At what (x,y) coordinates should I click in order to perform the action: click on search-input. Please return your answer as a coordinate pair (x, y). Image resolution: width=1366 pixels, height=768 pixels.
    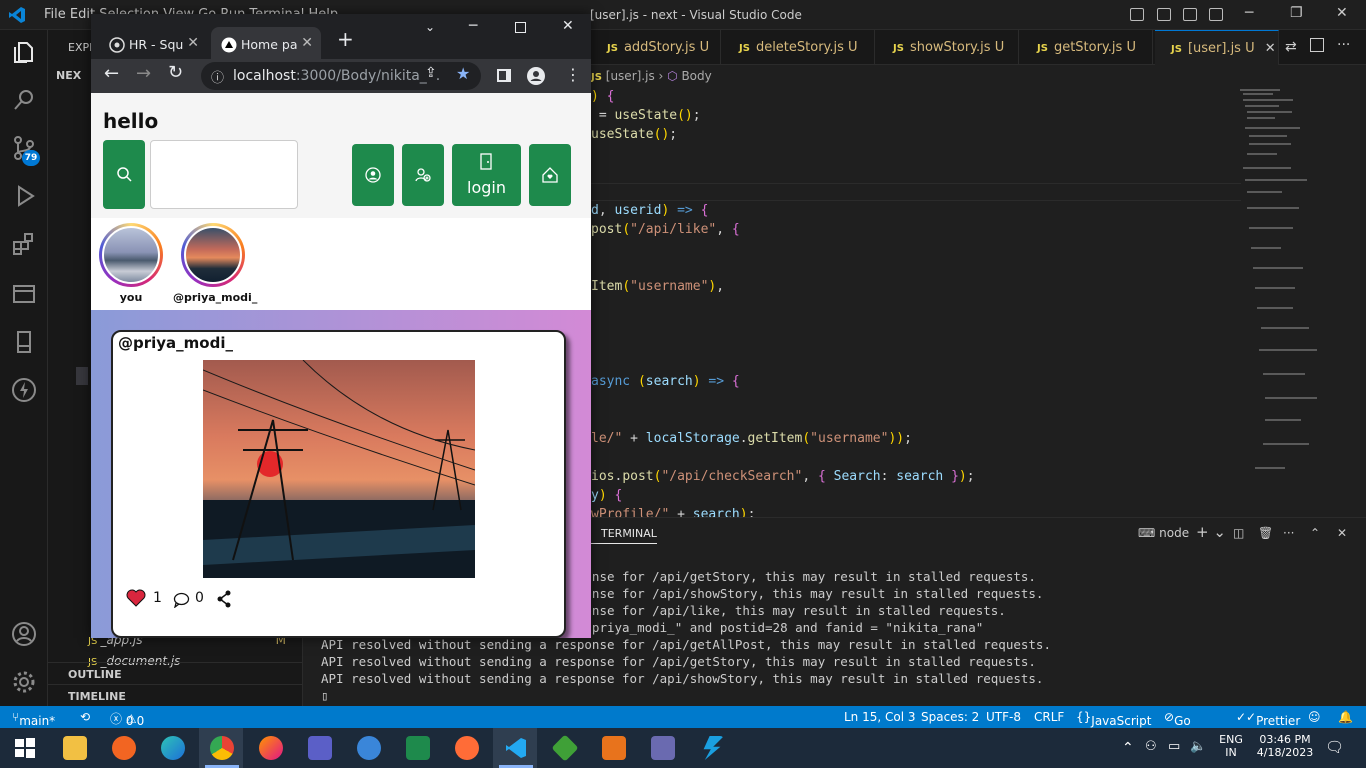
    Looking at the image, I should click on (224, 174).